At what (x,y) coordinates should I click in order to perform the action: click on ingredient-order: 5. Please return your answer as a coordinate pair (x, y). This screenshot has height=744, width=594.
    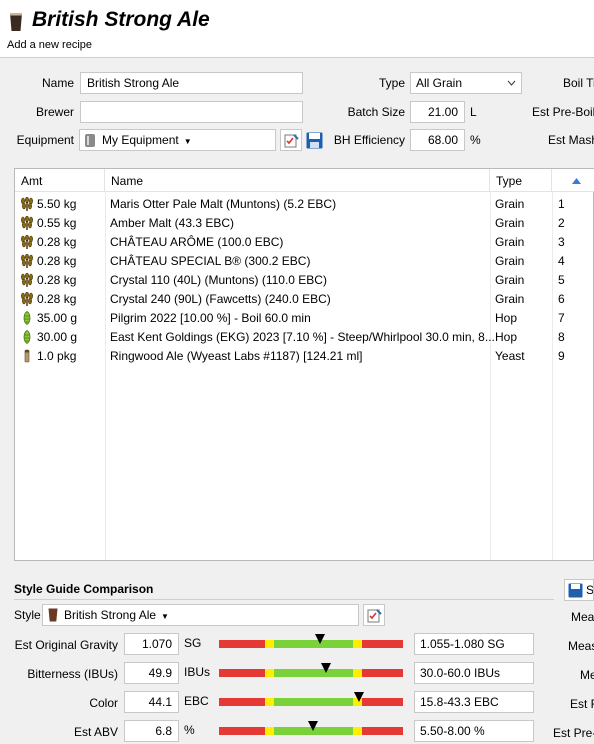
    Looking at the image, I should click on (561, 280).